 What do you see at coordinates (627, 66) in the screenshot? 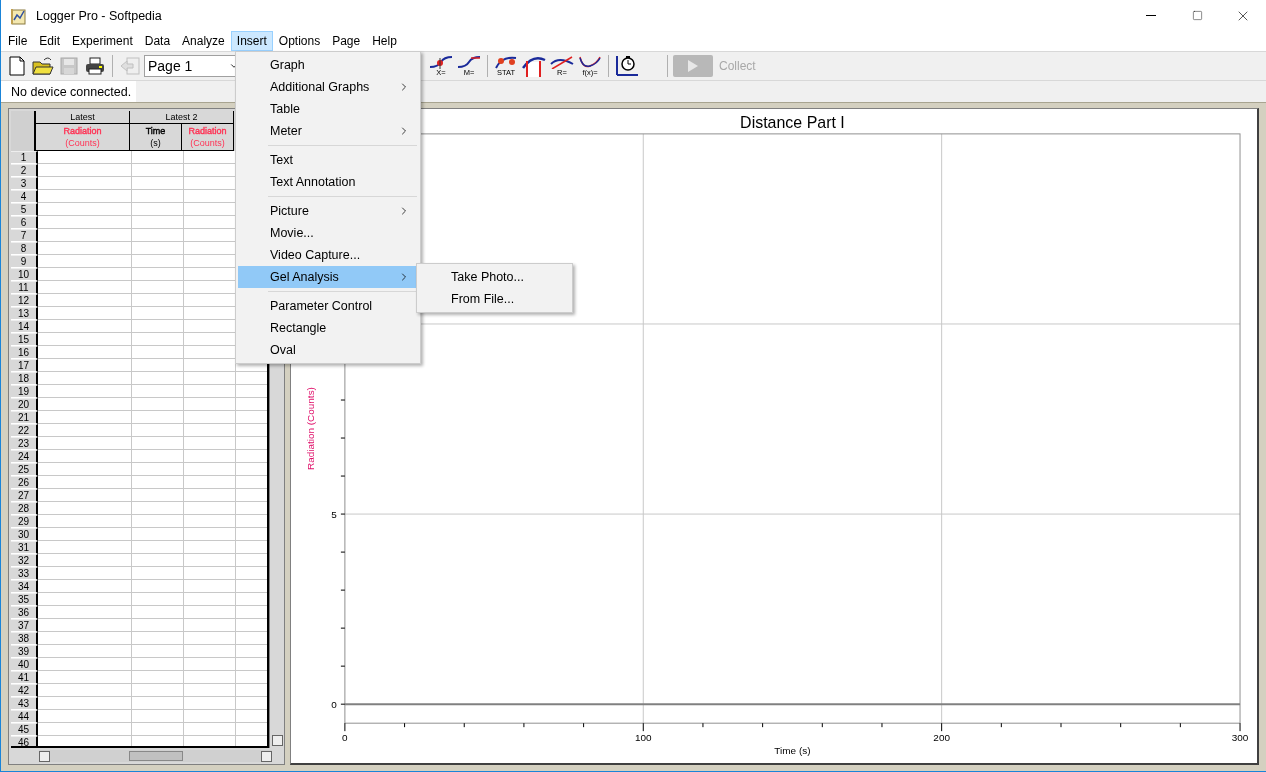
I see `timer-button` at bounding box center [627, 66].